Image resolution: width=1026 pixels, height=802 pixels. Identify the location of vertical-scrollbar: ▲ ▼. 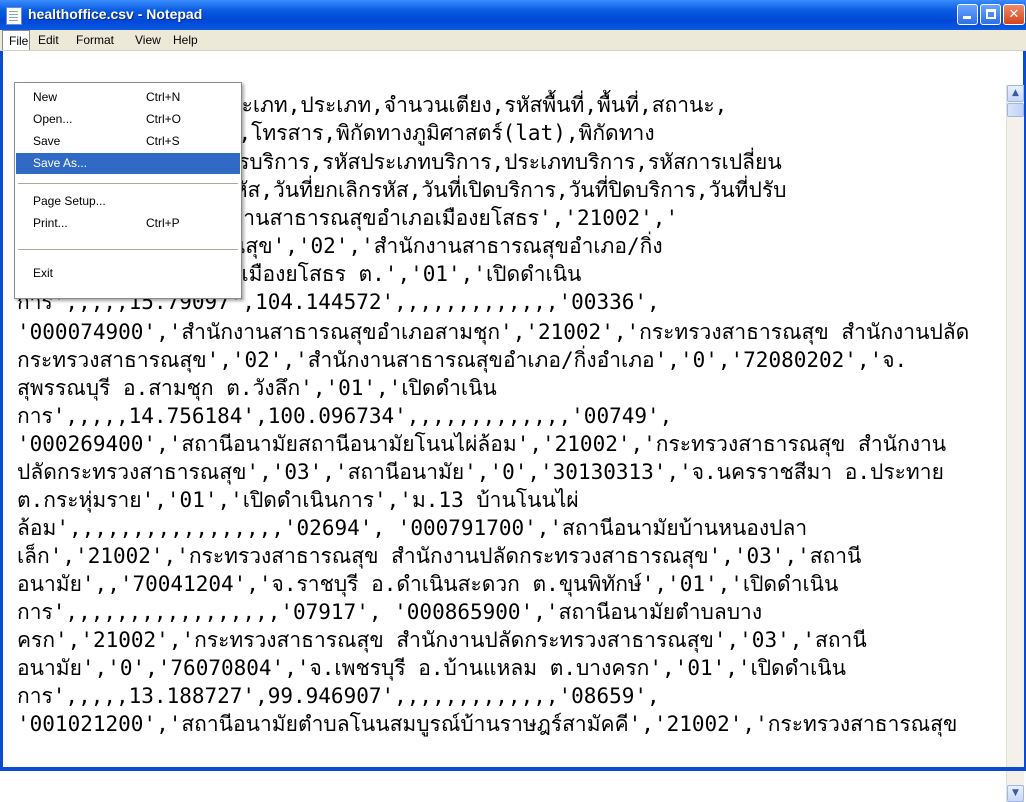
(1015, 443).